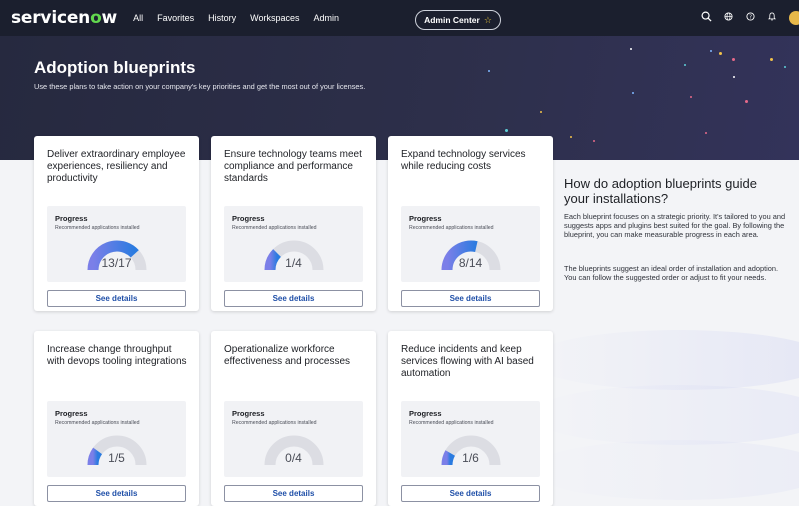 The image size is (799, 506). Describe the element at coordinates (794, 18) in the screenshot. I see `avatar` at that location.